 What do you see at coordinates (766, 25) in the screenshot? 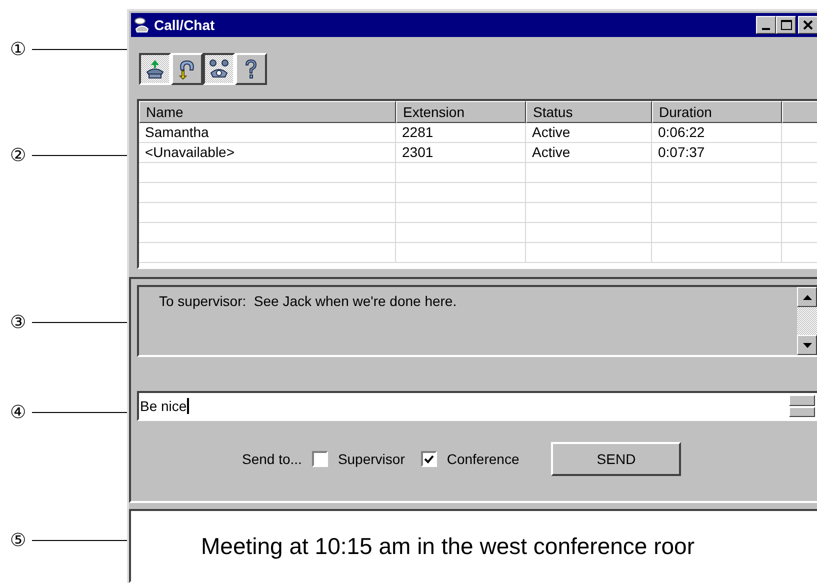
I see `minimize-button` at bounding box center [766, 25].